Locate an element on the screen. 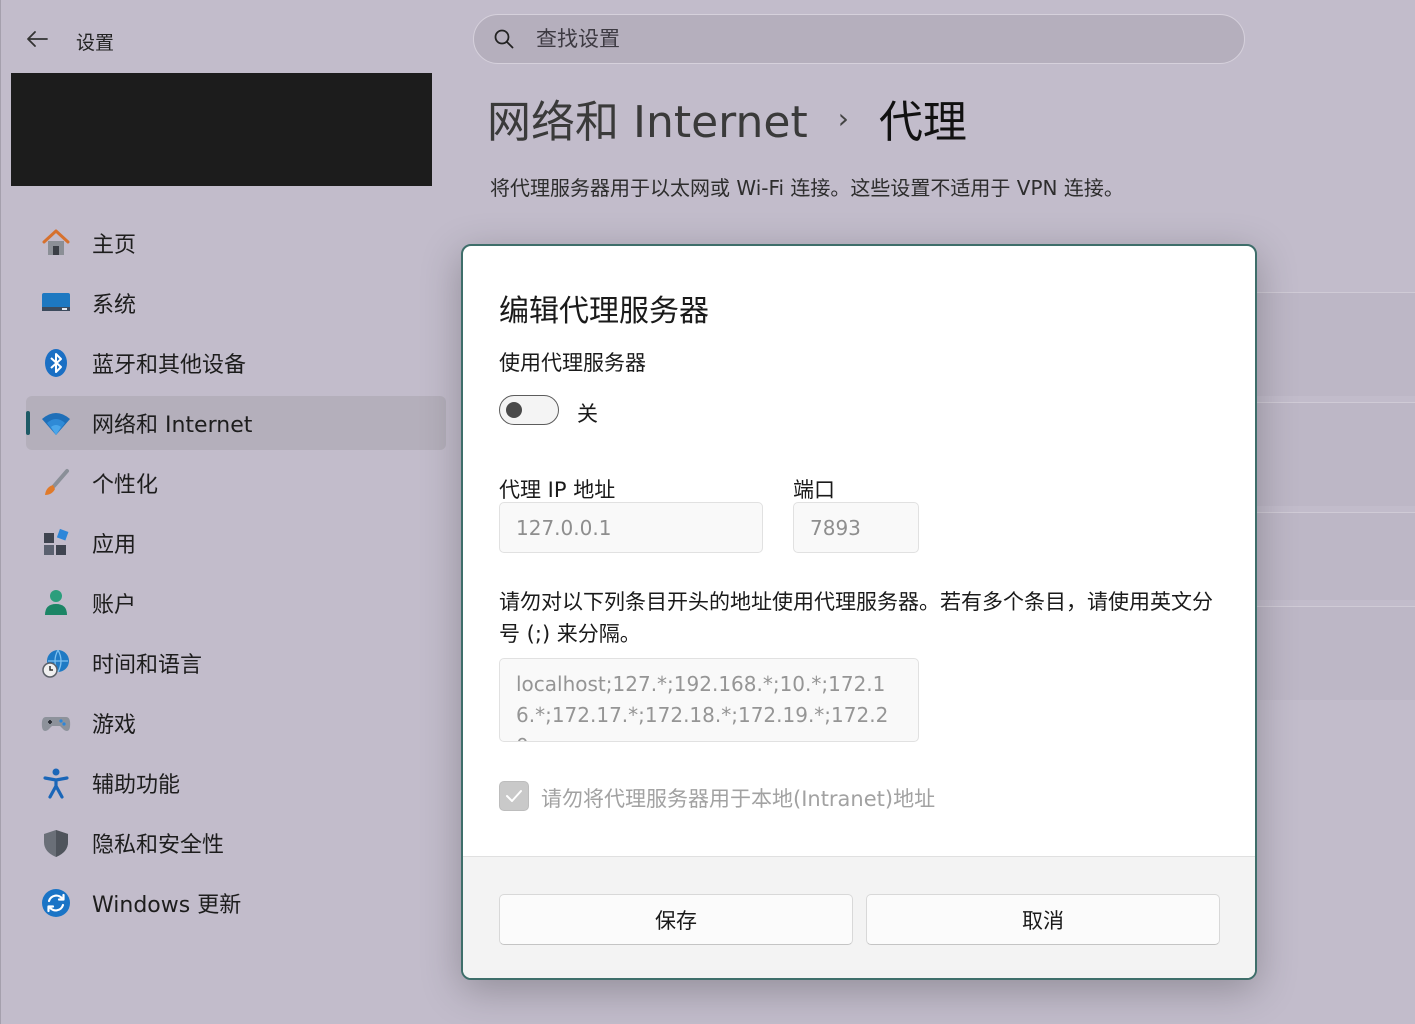 The image size is (1415, 1024). sidebar-item-label: 辅助功能 is located at coordinates (136, 785).